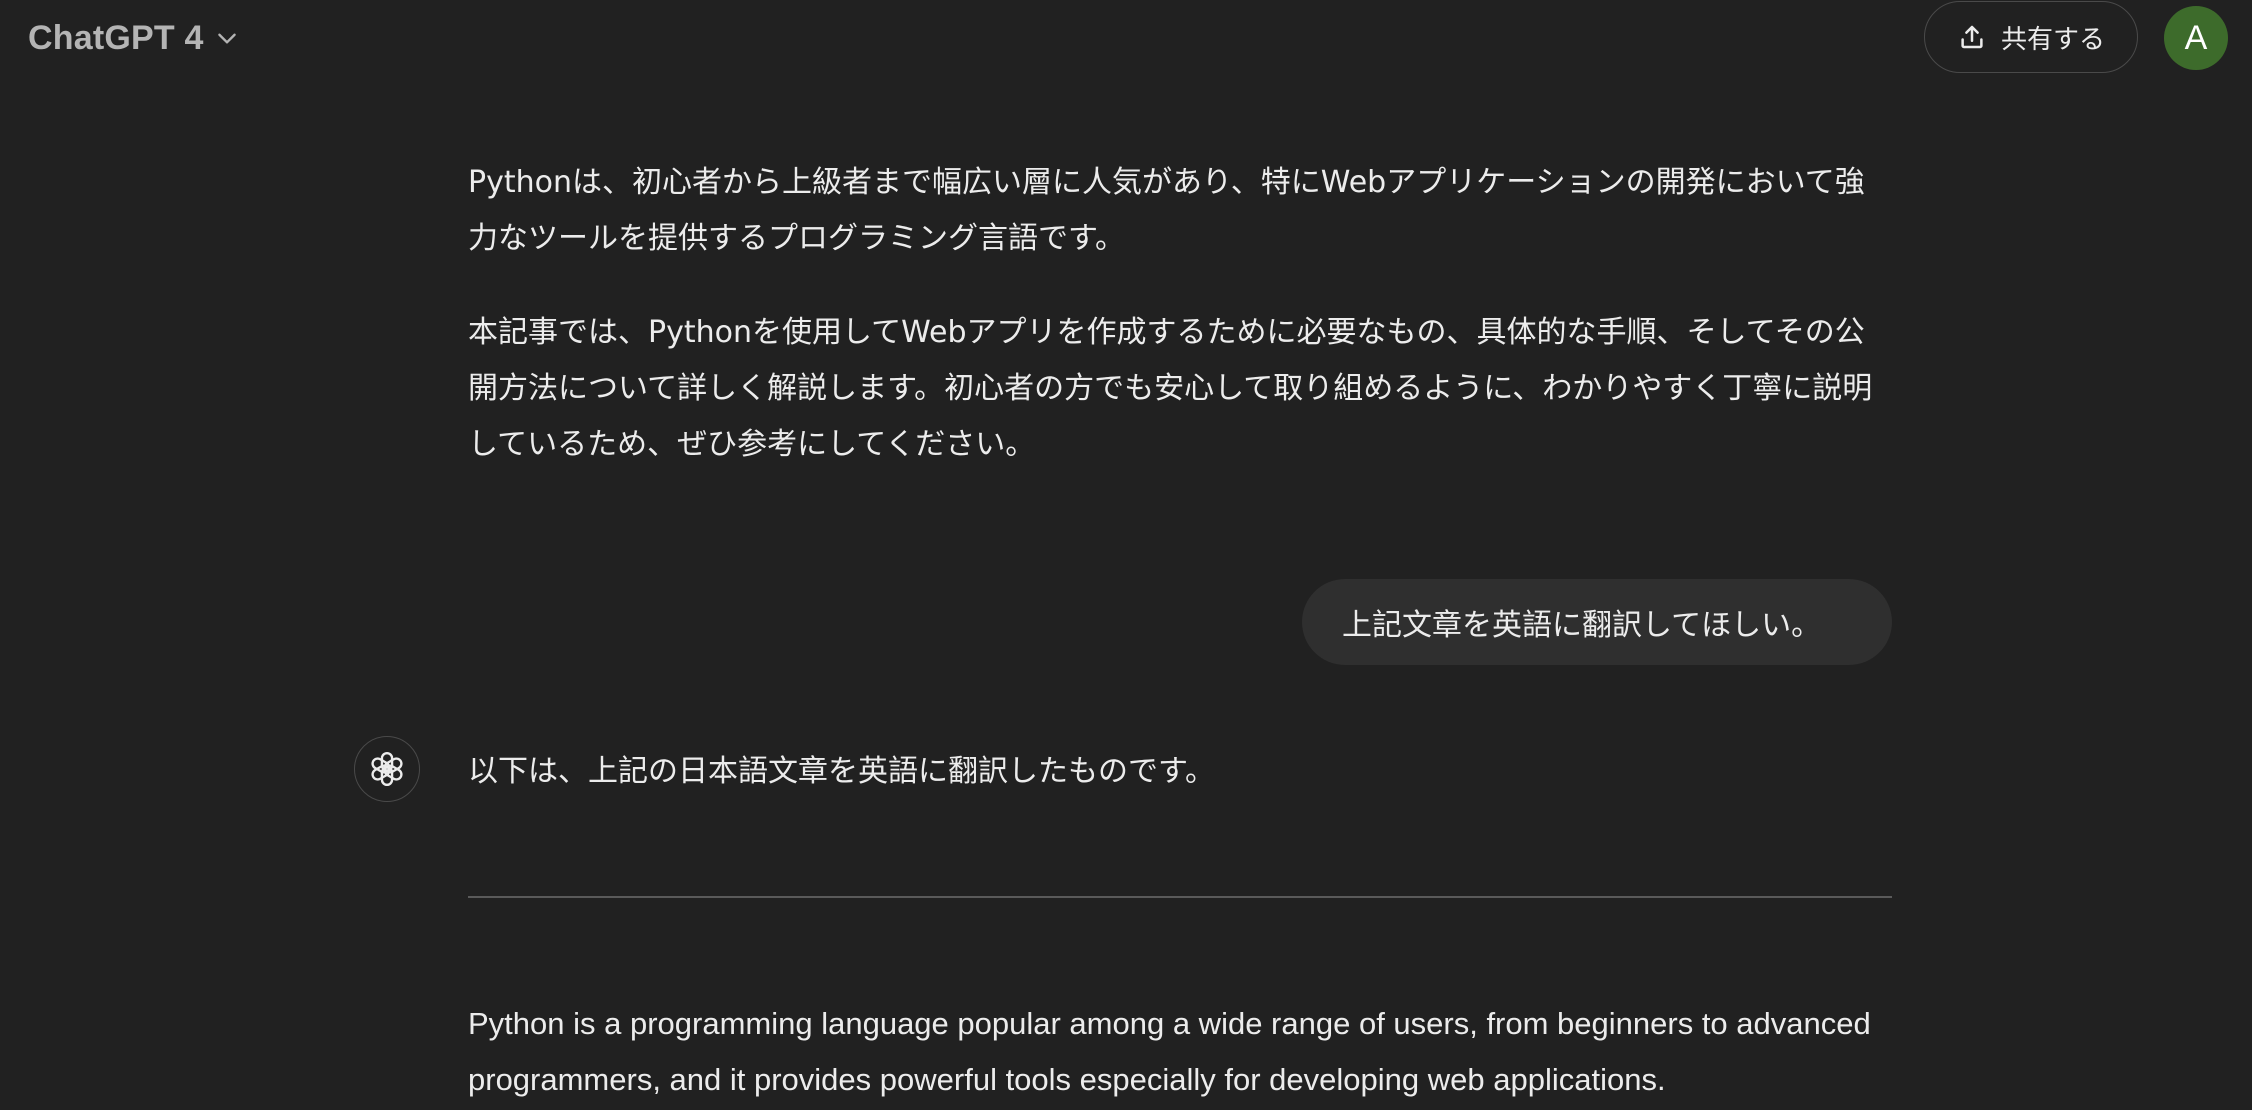 This screenshot has width=2252, height=1110. I want to click on share-button: 共有する, so click(2031, 37).